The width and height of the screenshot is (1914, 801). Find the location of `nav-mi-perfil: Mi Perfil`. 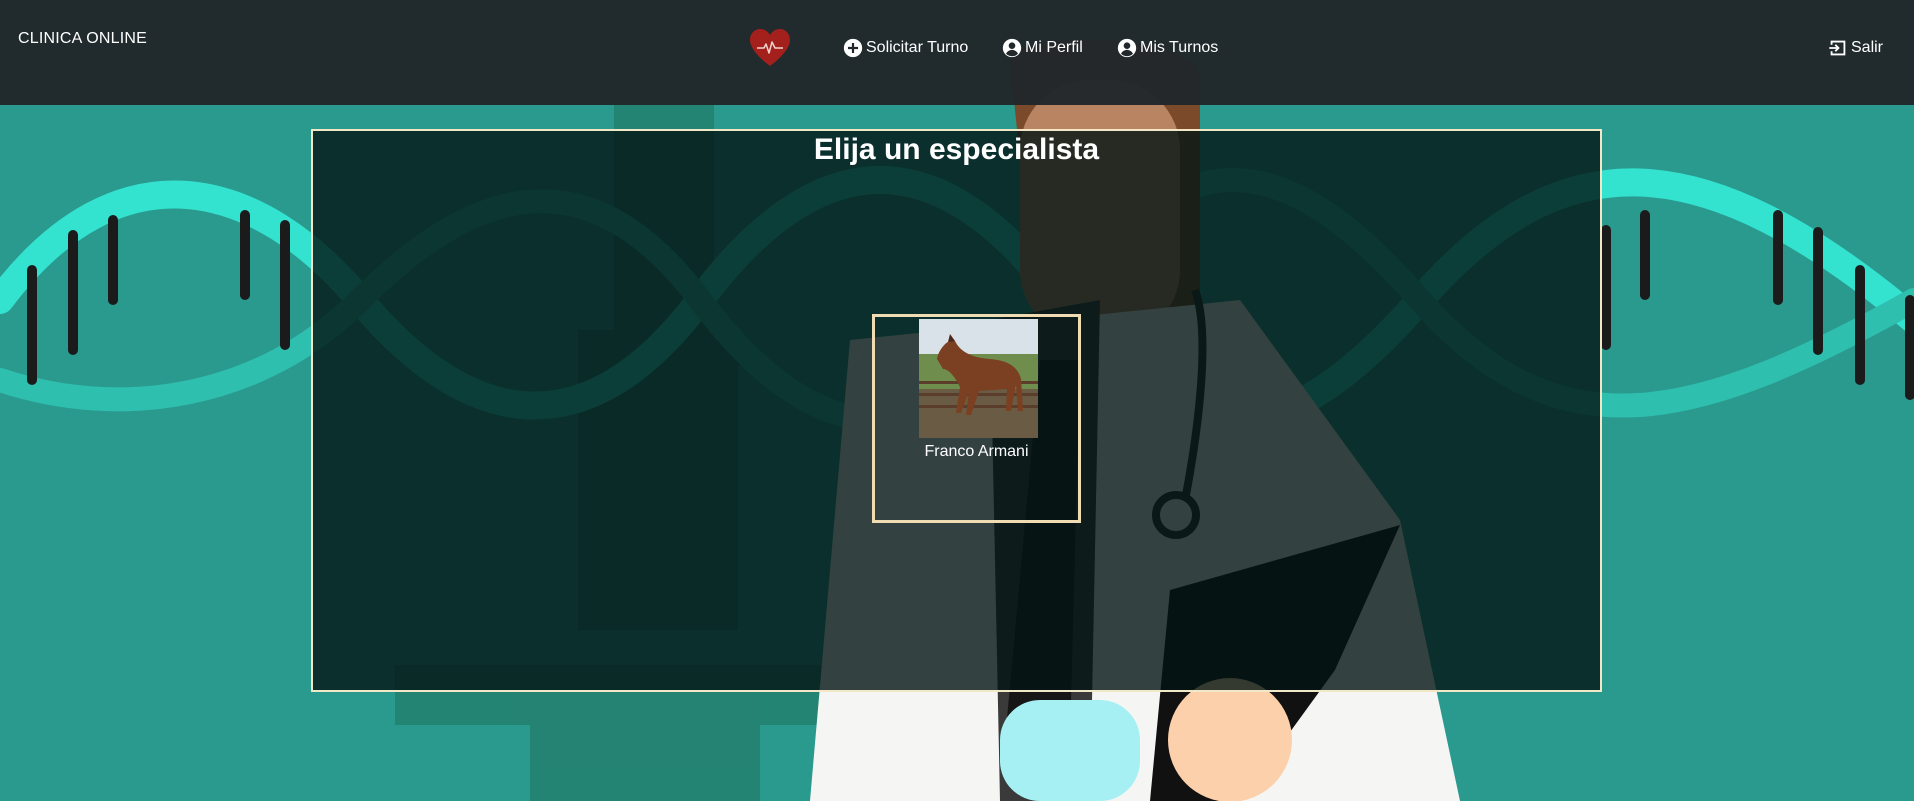

nav-mi-perfil: Mi Perfil is located at coordinates (1042, 48).